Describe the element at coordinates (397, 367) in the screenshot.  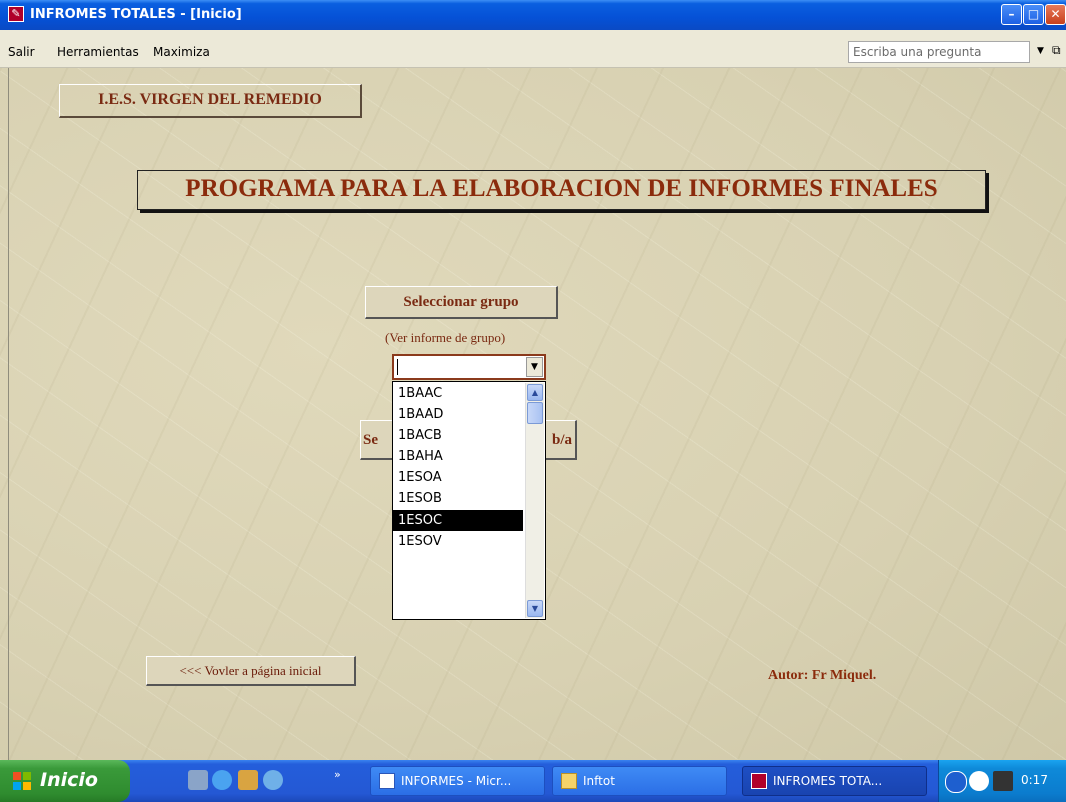
I see `text-caret` at that location.